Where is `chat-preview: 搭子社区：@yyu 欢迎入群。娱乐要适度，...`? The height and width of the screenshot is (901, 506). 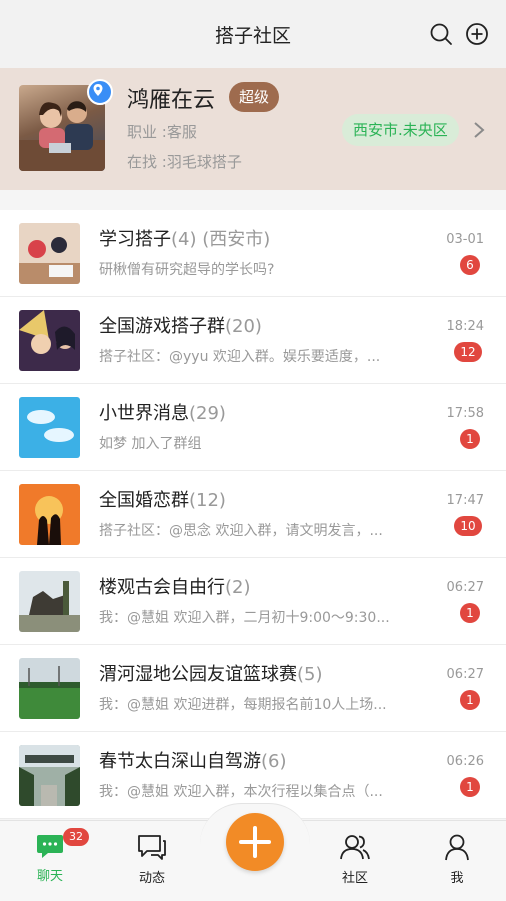
chat-preview: 搭子社区：@yyu 欢迎入群。娱乐要适度，... is located at coordinates (240, 357).